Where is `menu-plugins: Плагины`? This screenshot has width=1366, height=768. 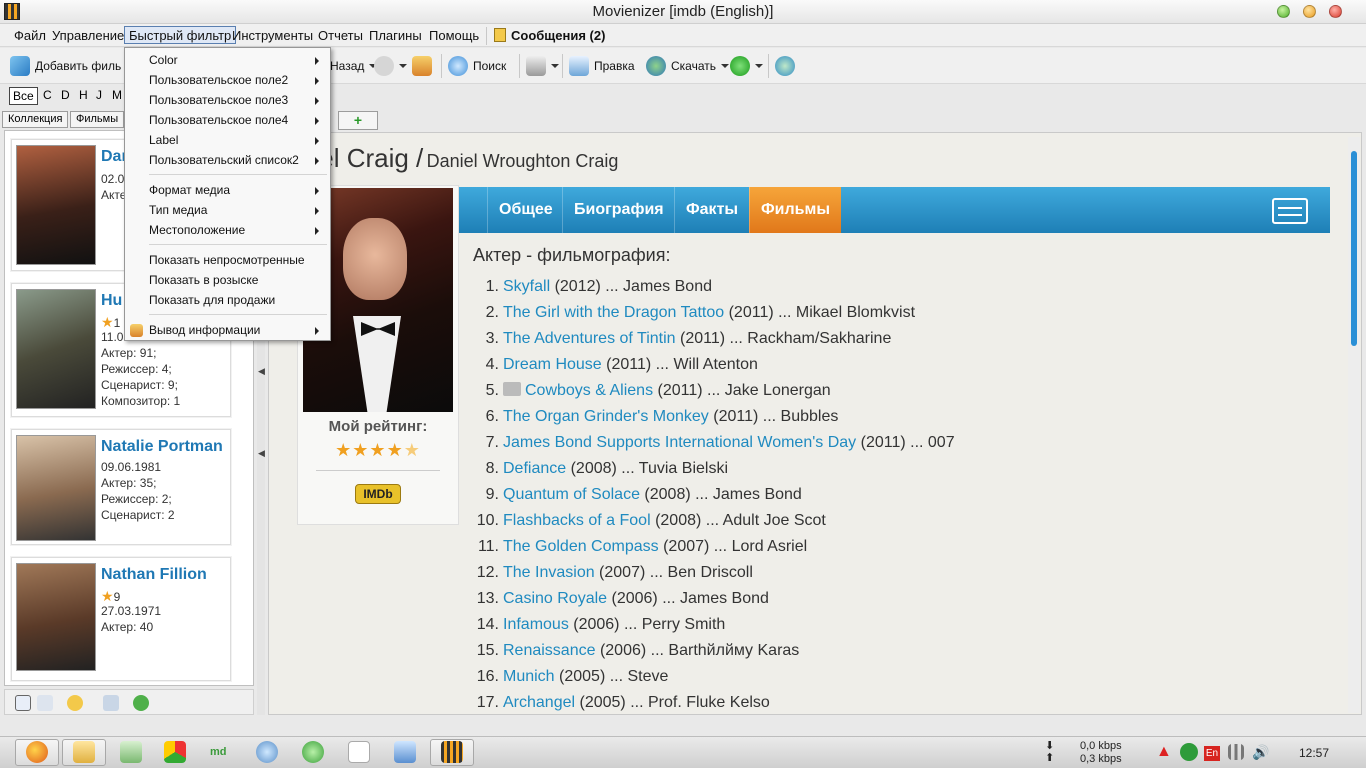 menu-plugins: Плагины is located at coordinates (395, 36).